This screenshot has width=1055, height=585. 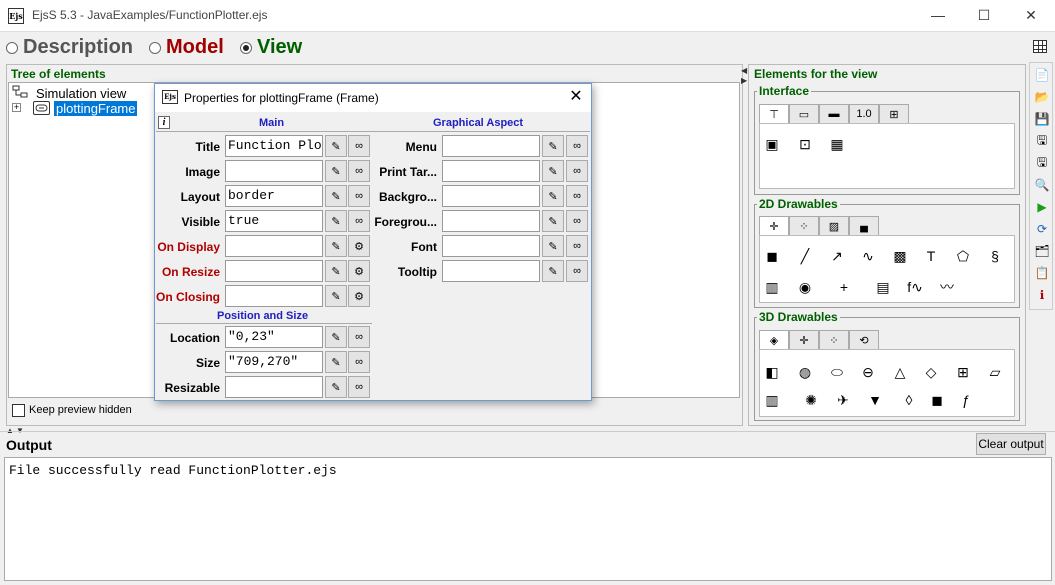 I want to click on analytic-curve-3d-icon: ▥, so click(x=772, y=400).